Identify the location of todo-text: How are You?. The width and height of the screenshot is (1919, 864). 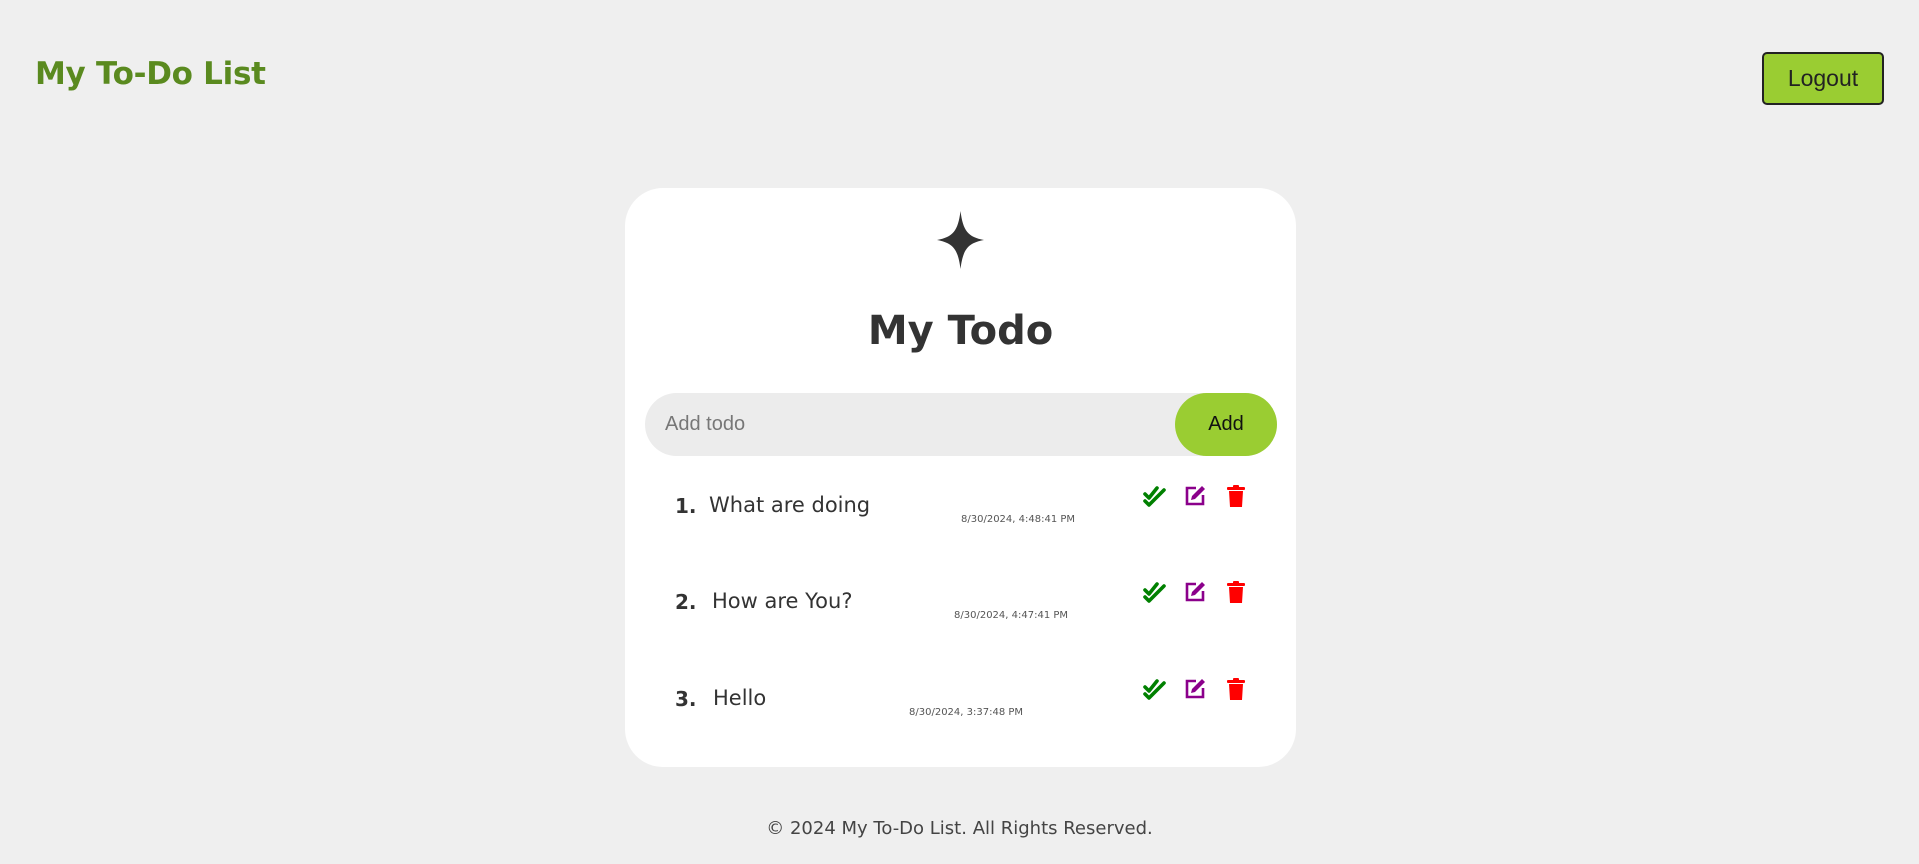
(782, 601).